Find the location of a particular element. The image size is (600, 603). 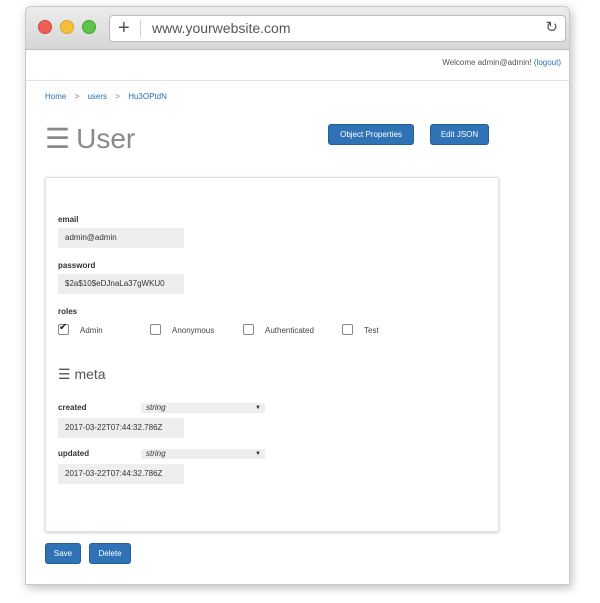

breadcrumb-users: users is located at coordinates (97, 96).